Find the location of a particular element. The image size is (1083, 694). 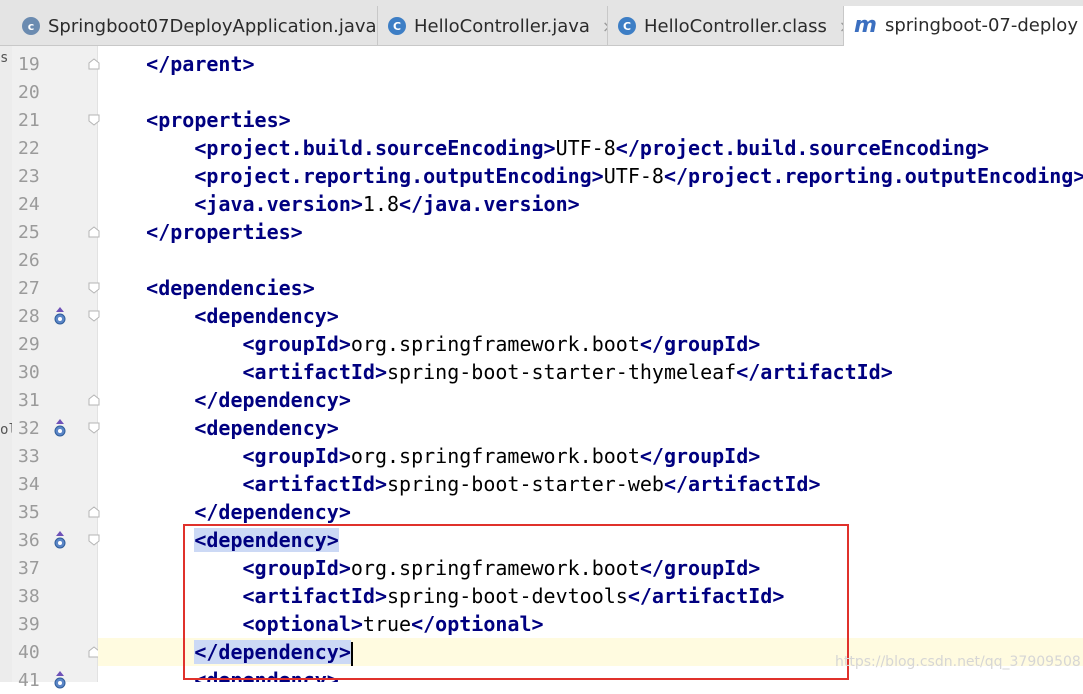

tab-hello-controller-java: C HelloController.java × is located at coordinates (493, 26).